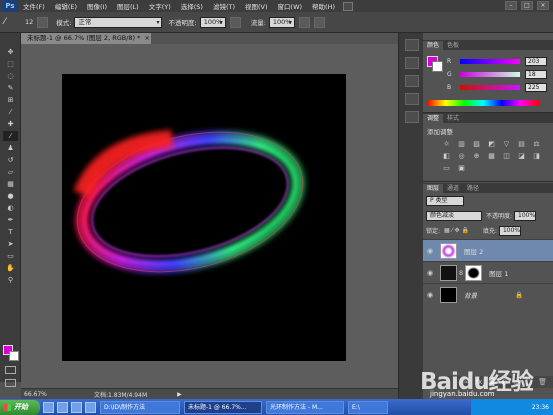 The height and width of the screenshot is (415, 553). Describe the element at coordinates (192, 6) in the screenshot. I see `menu-select: 选择(S)` at that location.